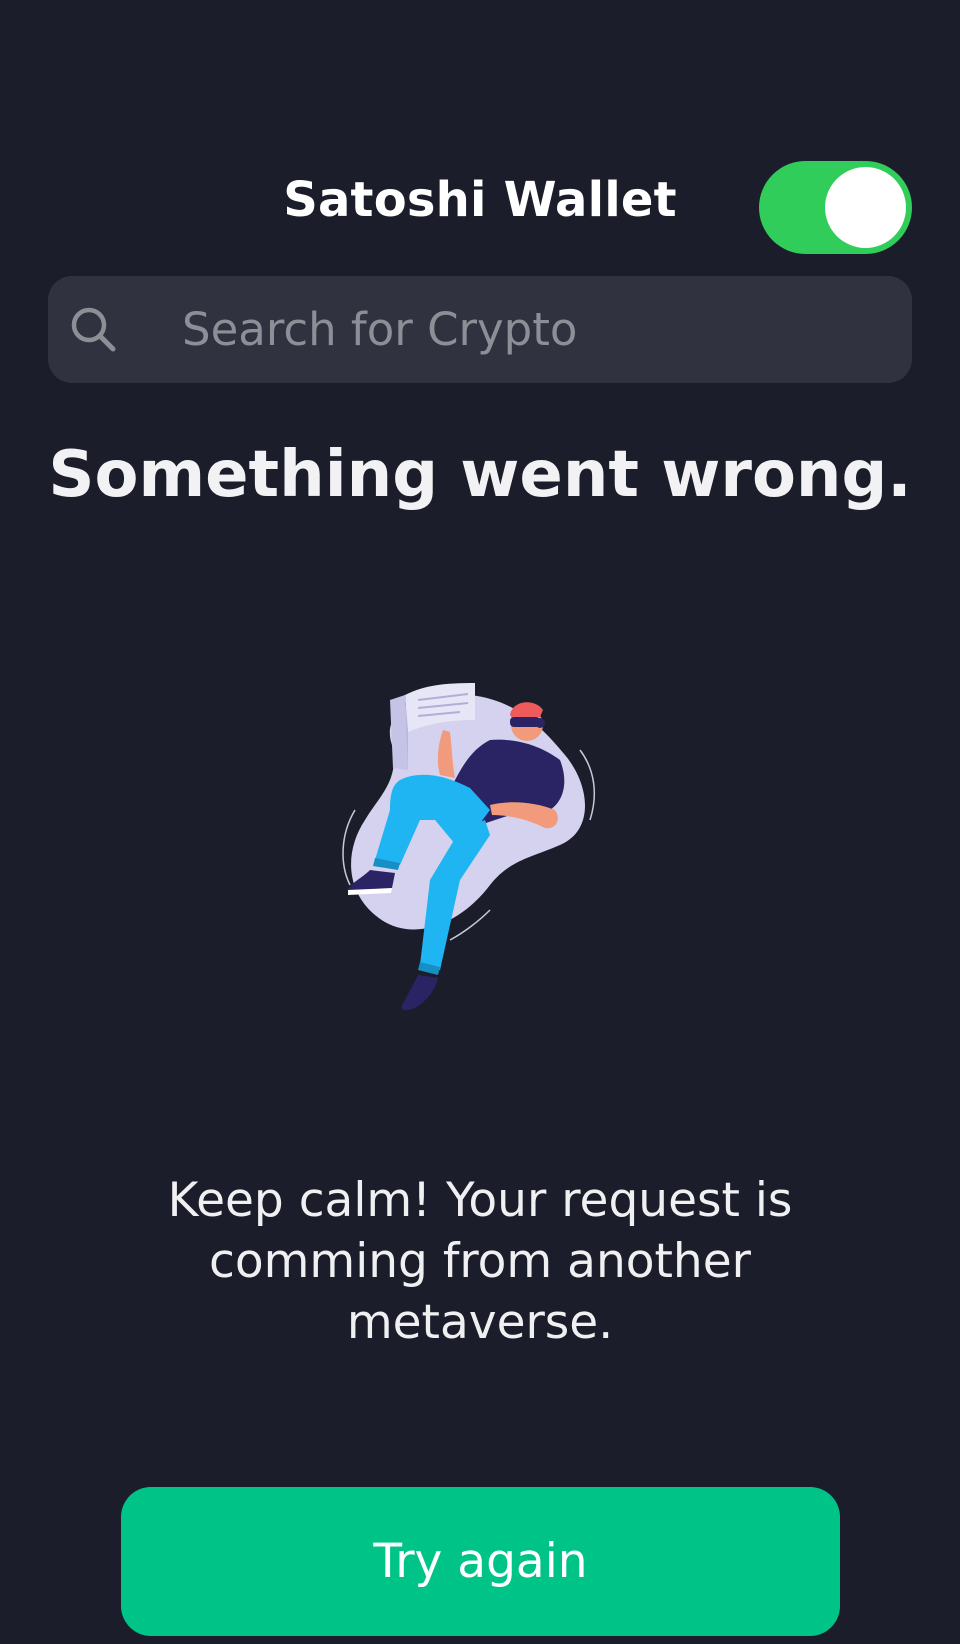  I want to click on error-title: Something went wrong., so click(480, 475).